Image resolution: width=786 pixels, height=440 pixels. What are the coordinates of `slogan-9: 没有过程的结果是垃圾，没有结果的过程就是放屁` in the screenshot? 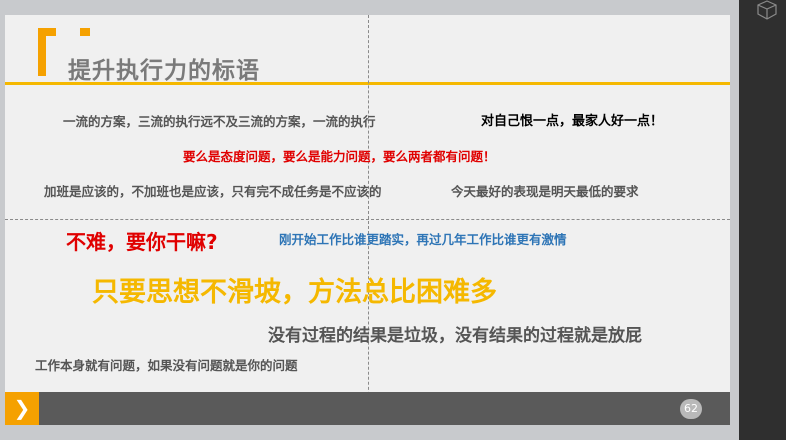 It's located at (455, 336).